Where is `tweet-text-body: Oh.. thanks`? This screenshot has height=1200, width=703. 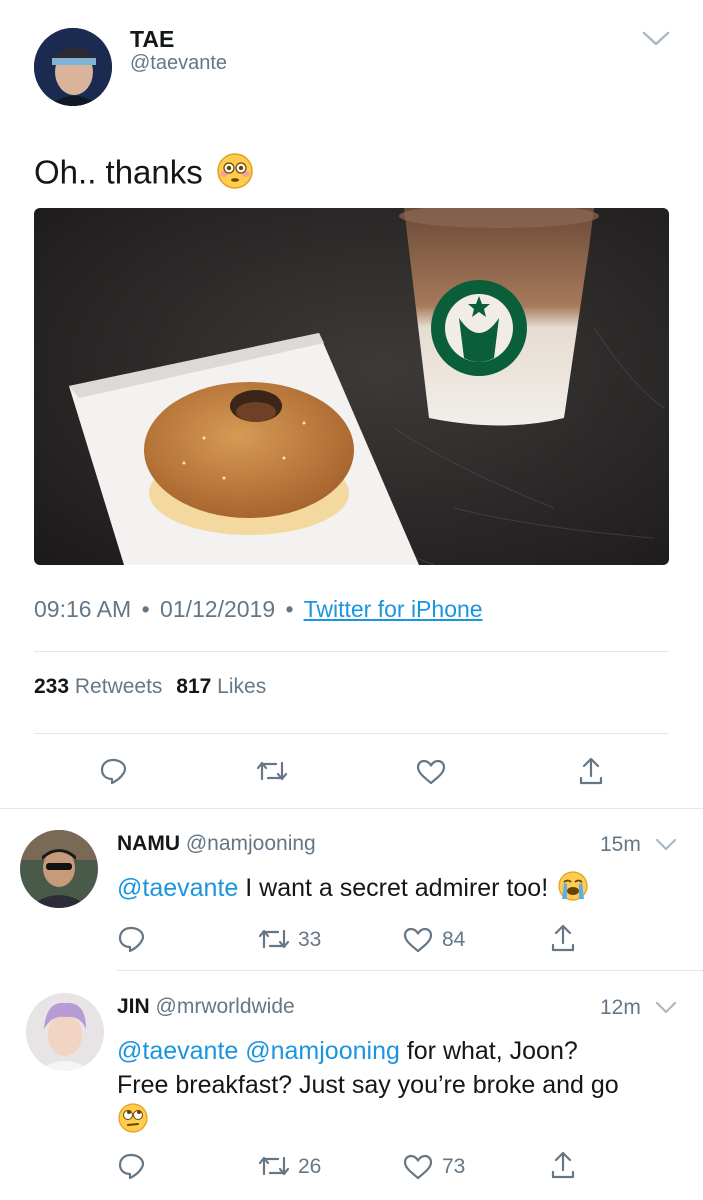 tweet-text-body: Oh.. thanks is located at coordinates (118, 172).